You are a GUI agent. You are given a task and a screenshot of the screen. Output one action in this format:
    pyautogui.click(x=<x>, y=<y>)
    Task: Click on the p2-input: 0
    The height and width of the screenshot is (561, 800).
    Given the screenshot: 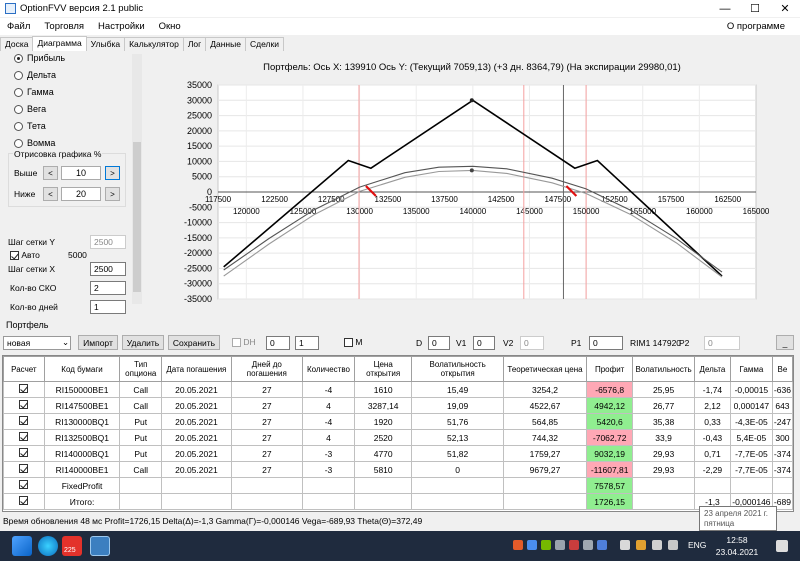 What is the action you would take?
    pyautogui.click(x=722, y=343)
    